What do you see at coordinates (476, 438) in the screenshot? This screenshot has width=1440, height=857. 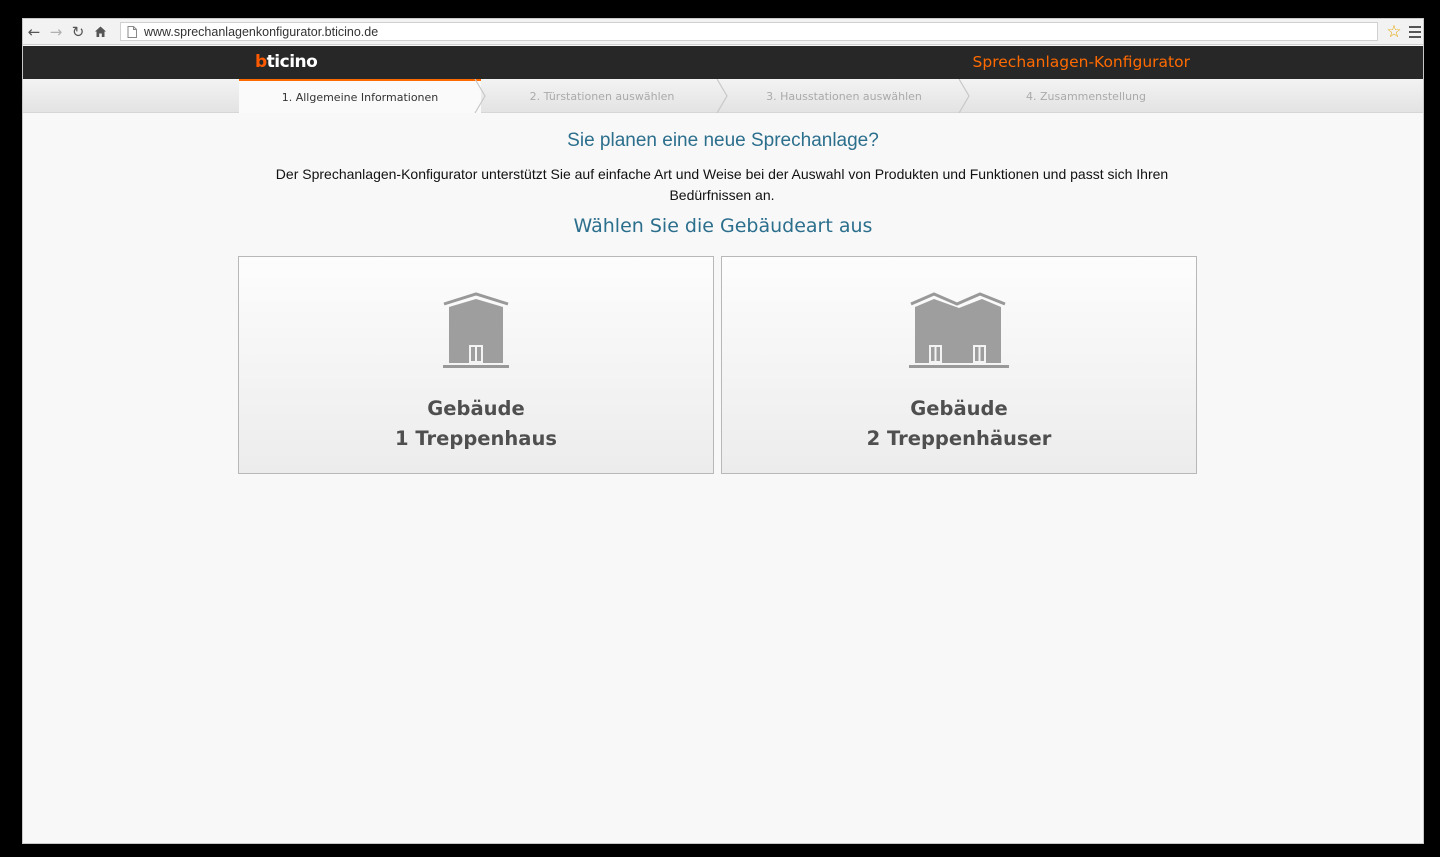 I see `card-subtitle: 1 Treppenhaus` at bounding box center [476, 438].